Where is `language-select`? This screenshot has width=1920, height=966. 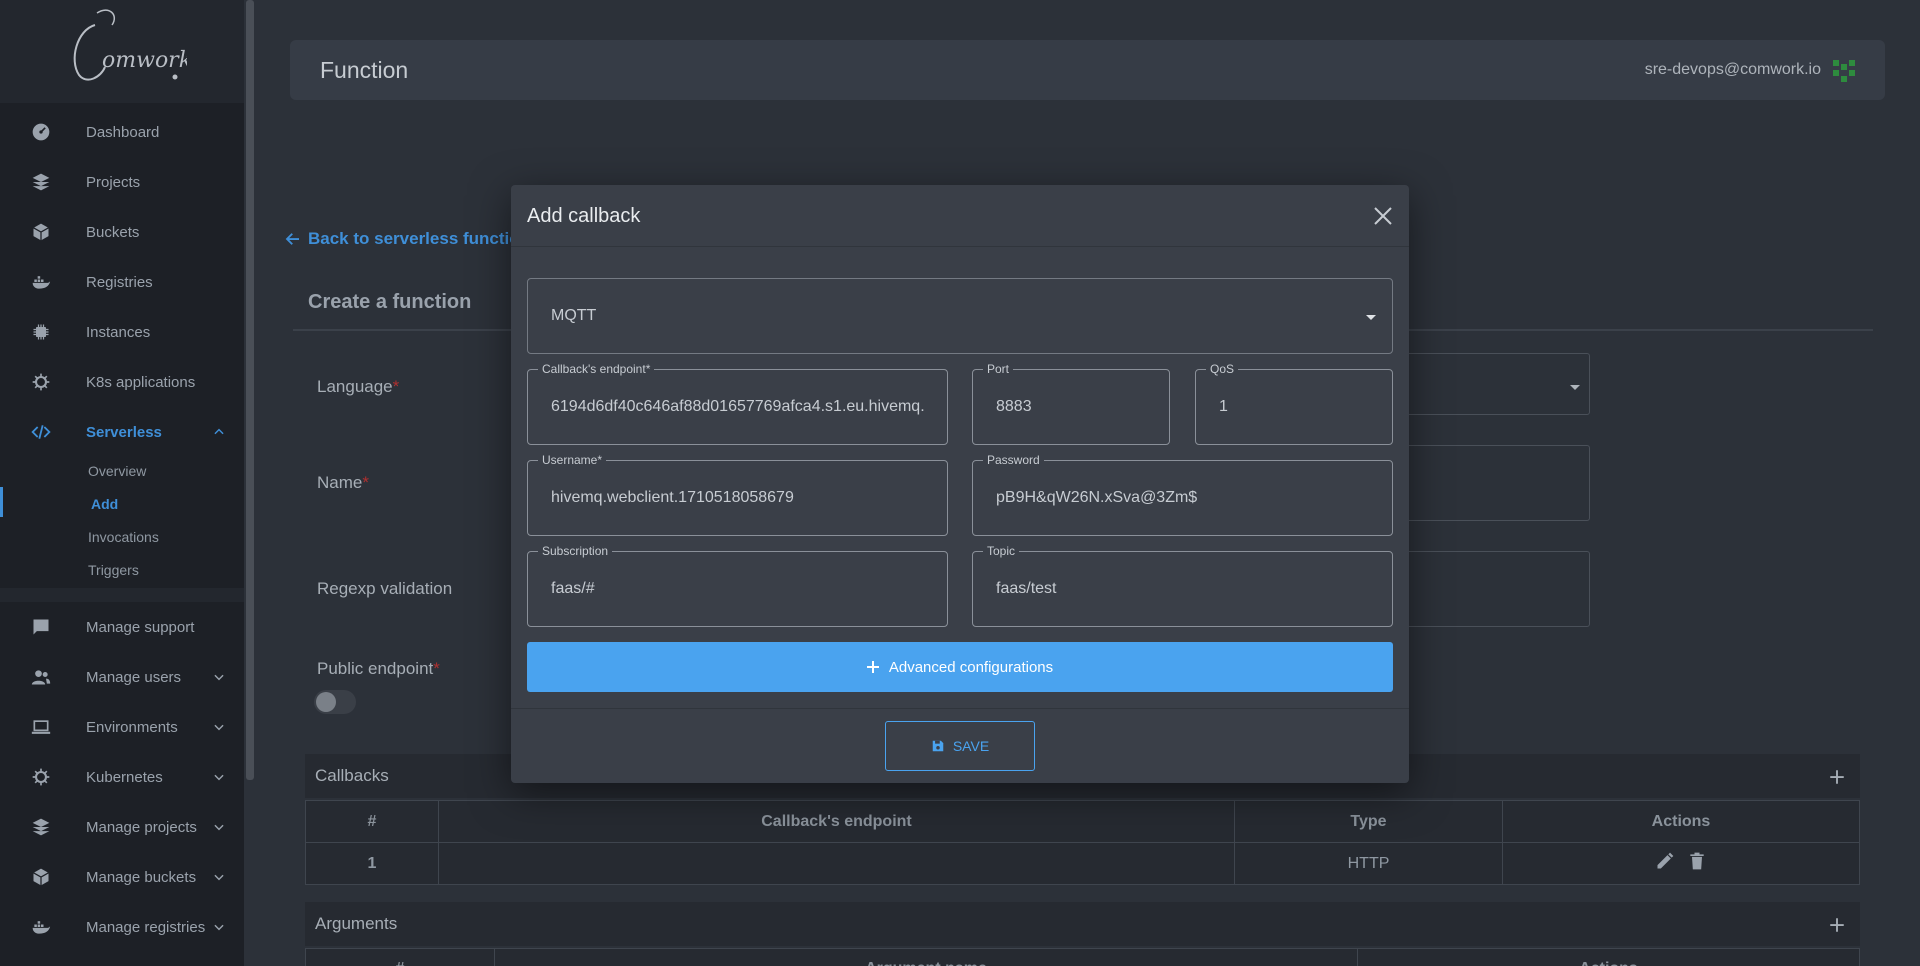
language-select is located at coordinates (1485, 384).